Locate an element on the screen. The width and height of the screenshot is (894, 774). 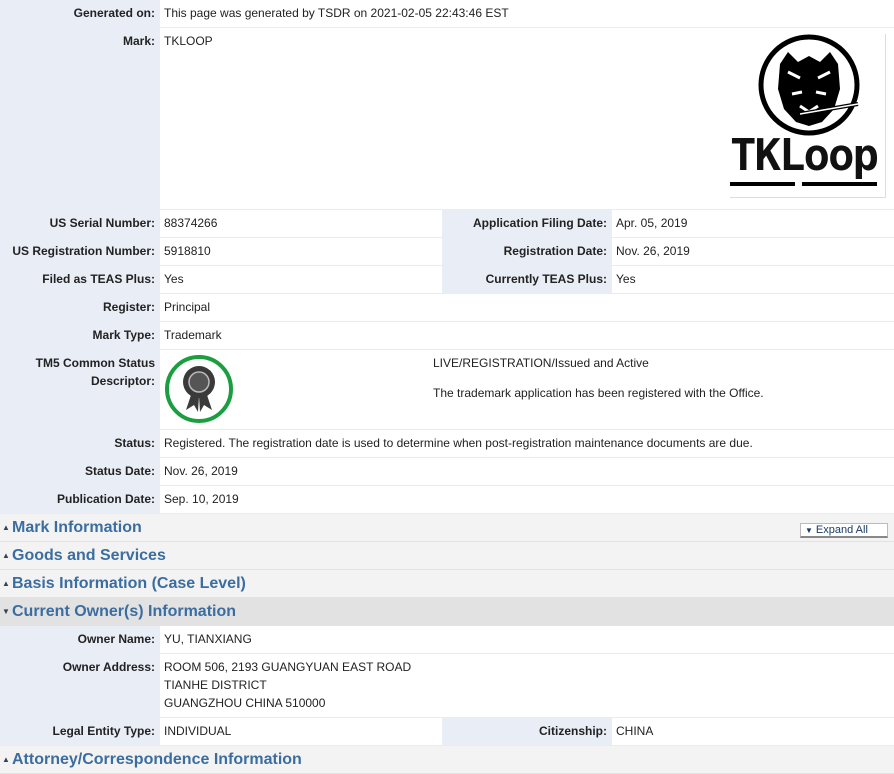
section-basis-information: ▲ Basis Information (Case Level) is located at coordinates (447, 584).